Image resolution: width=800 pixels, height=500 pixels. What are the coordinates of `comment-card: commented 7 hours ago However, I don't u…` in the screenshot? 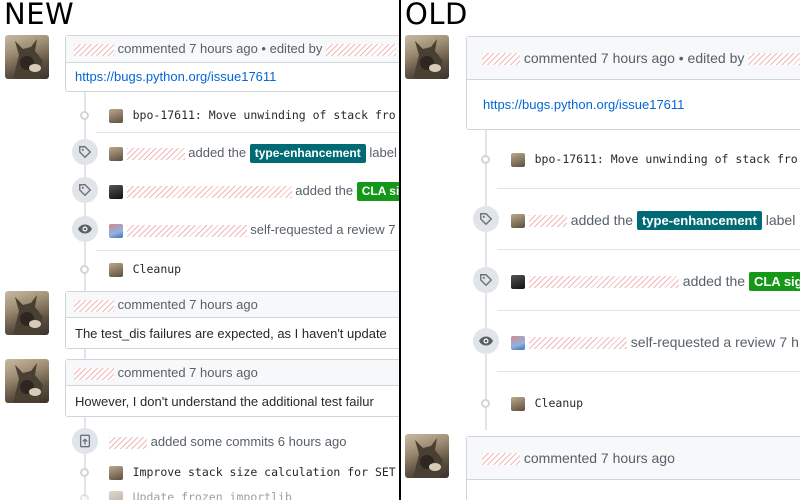 It's located at (232, 388).